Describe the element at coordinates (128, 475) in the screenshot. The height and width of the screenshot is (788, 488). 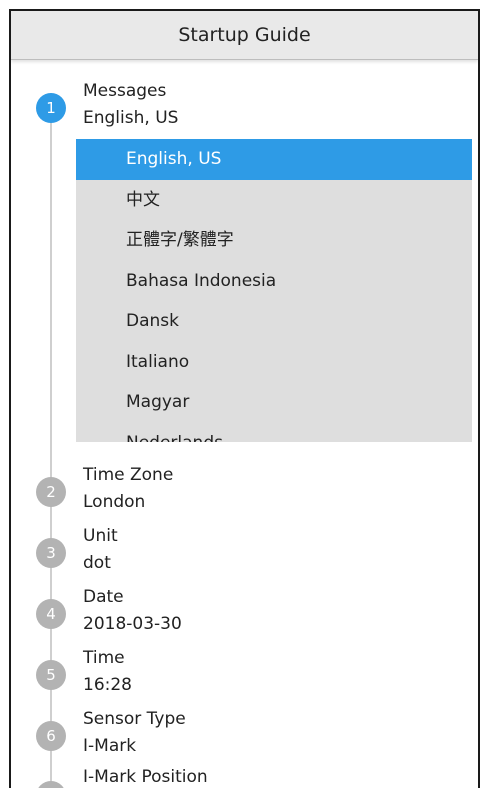
I see `step-title: Time Zone` at that location.